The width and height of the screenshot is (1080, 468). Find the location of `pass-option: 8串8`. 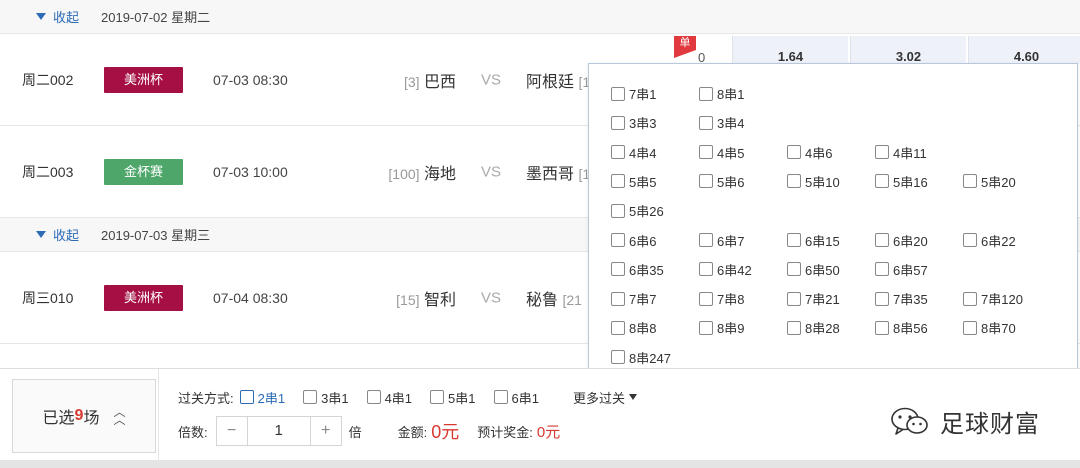

pass-option: 8串8 is located at coordinates (633, 327).